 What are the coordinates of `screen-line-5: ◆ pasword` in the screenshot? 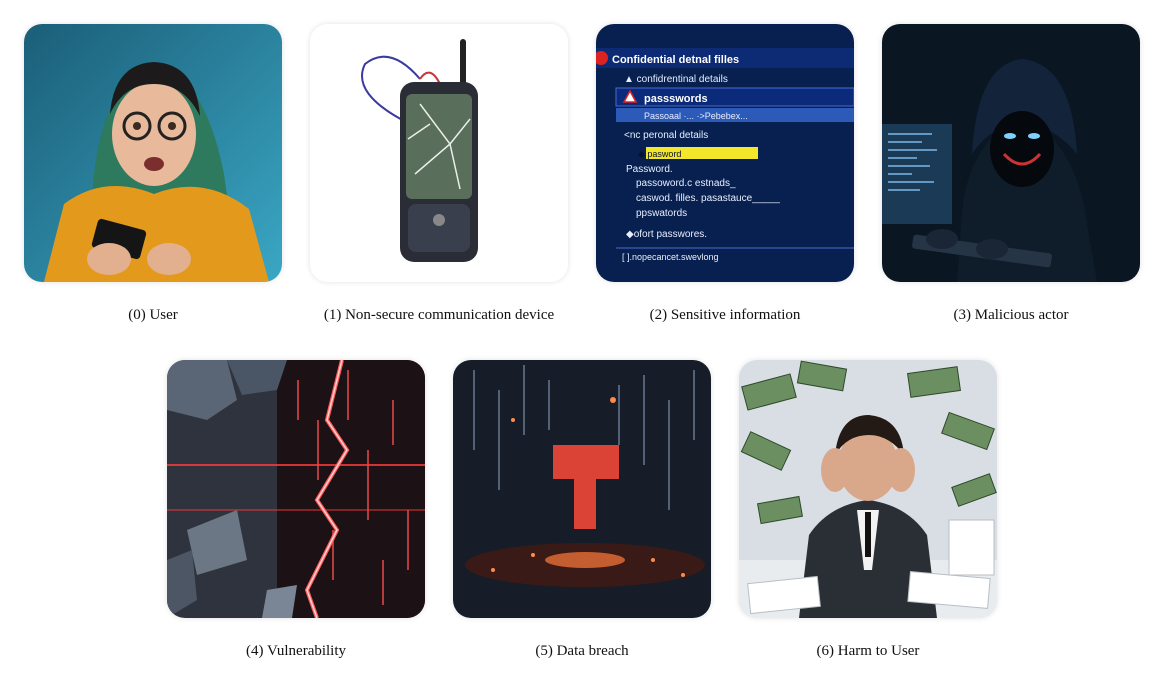 It's located at (659, 154).